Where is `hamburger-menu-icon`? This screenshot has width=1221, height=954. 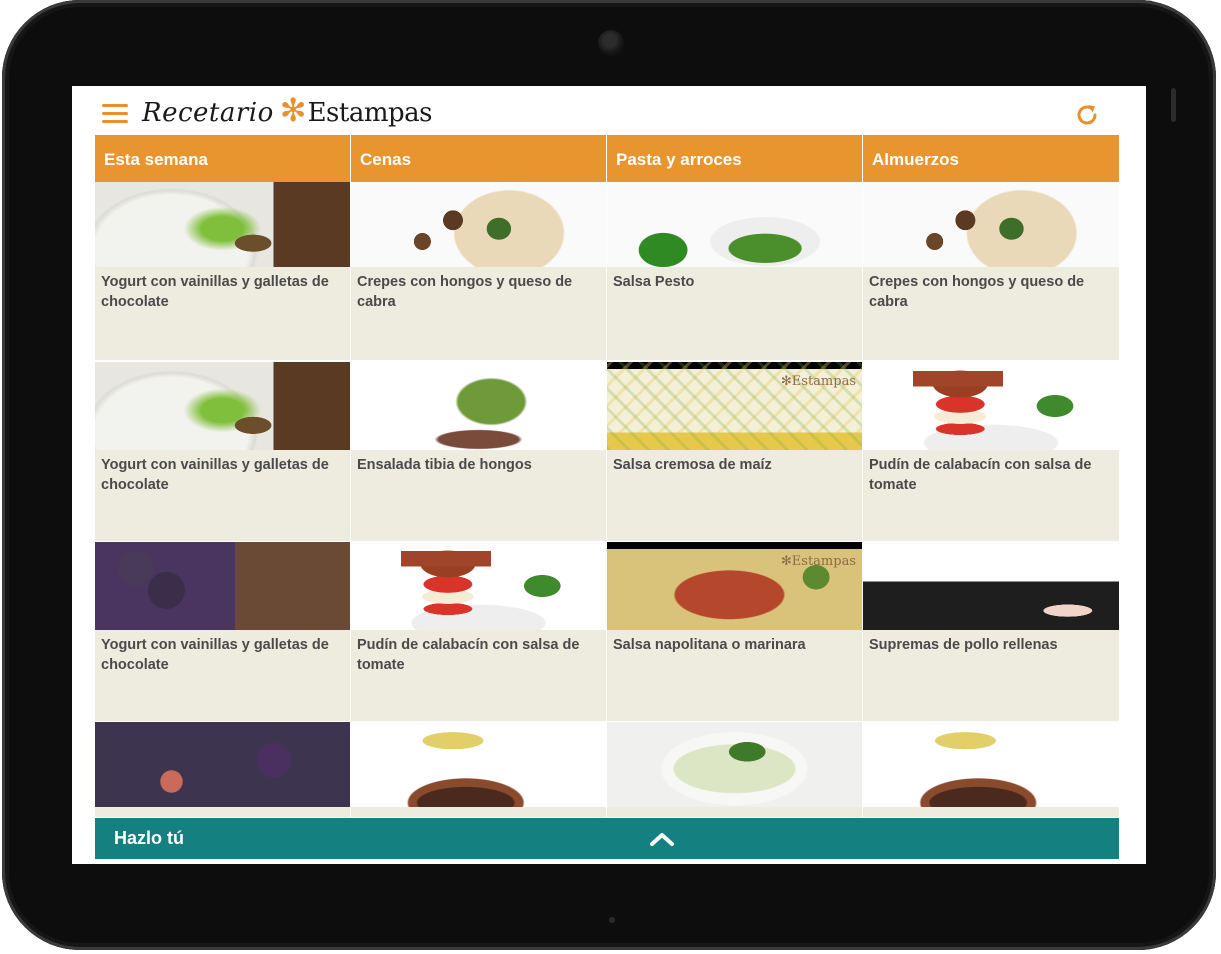 hamburger-menu-icon is located at coordinates (115, 114).